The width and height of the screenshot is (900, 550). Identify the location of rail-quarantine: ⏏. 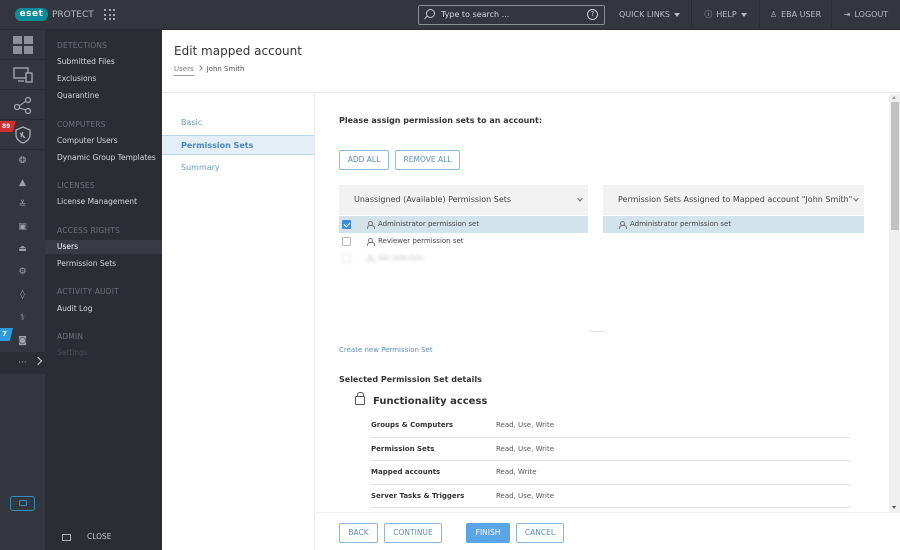
(22, 249).